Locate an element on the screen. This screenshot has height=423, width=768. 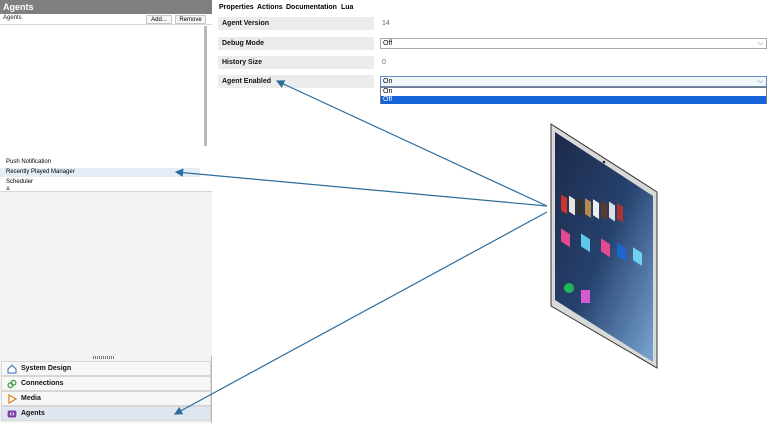
agent-enabled-dropdown: On Off is located at coordinates (573, 95).